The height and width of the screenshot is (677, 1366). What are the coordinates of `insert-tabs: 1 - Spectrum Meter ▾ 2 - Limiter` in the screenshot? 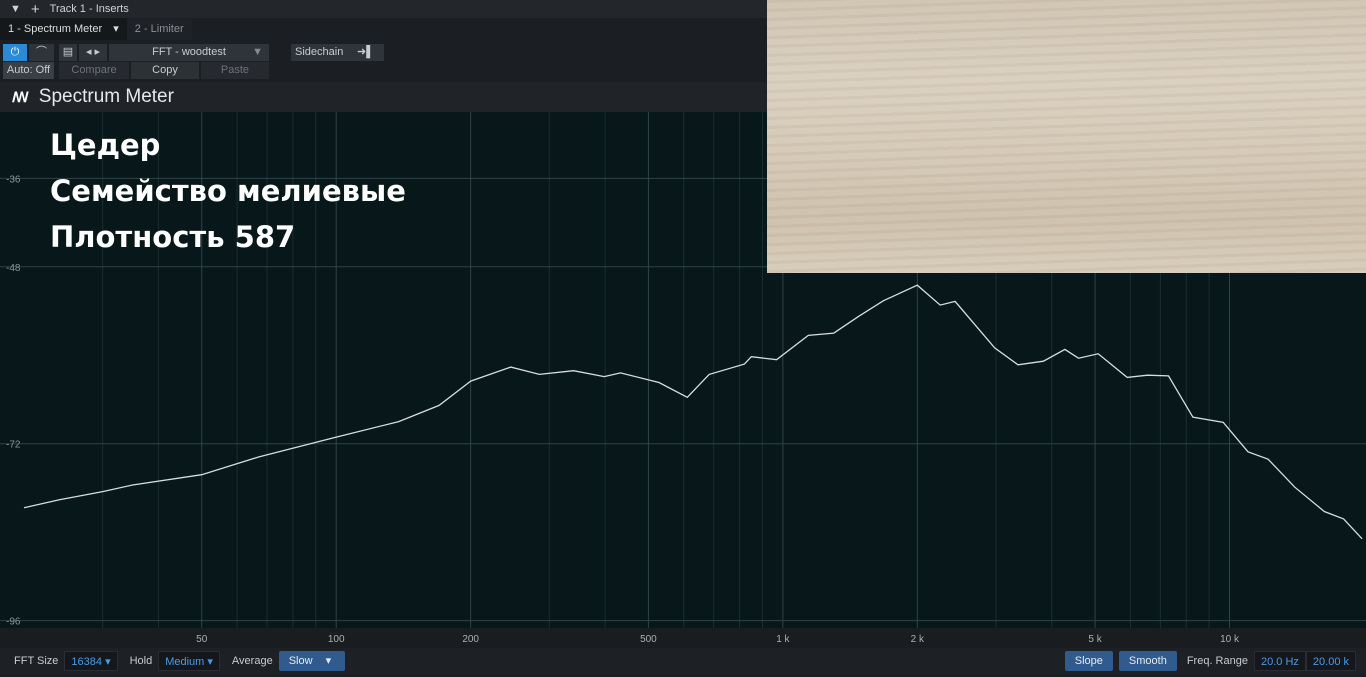 It's located at (96, 29).